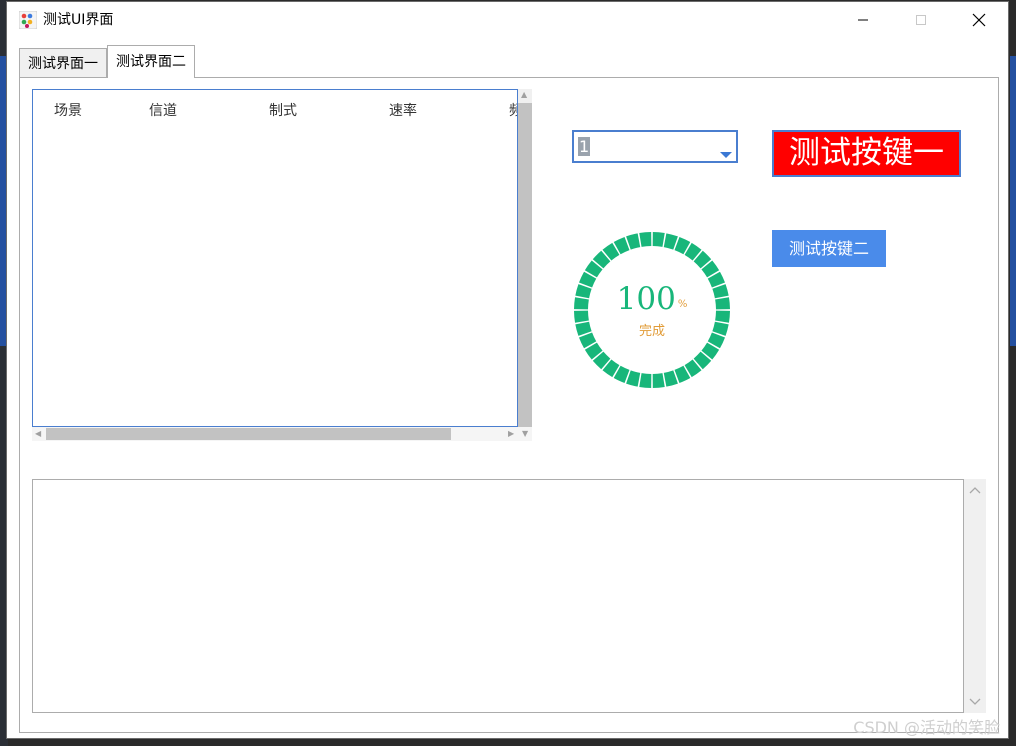  What do you see at coordinates (584, 146) in the screenshot?
I see `combo-selected-value: 1` at bounding box center [584, 146].